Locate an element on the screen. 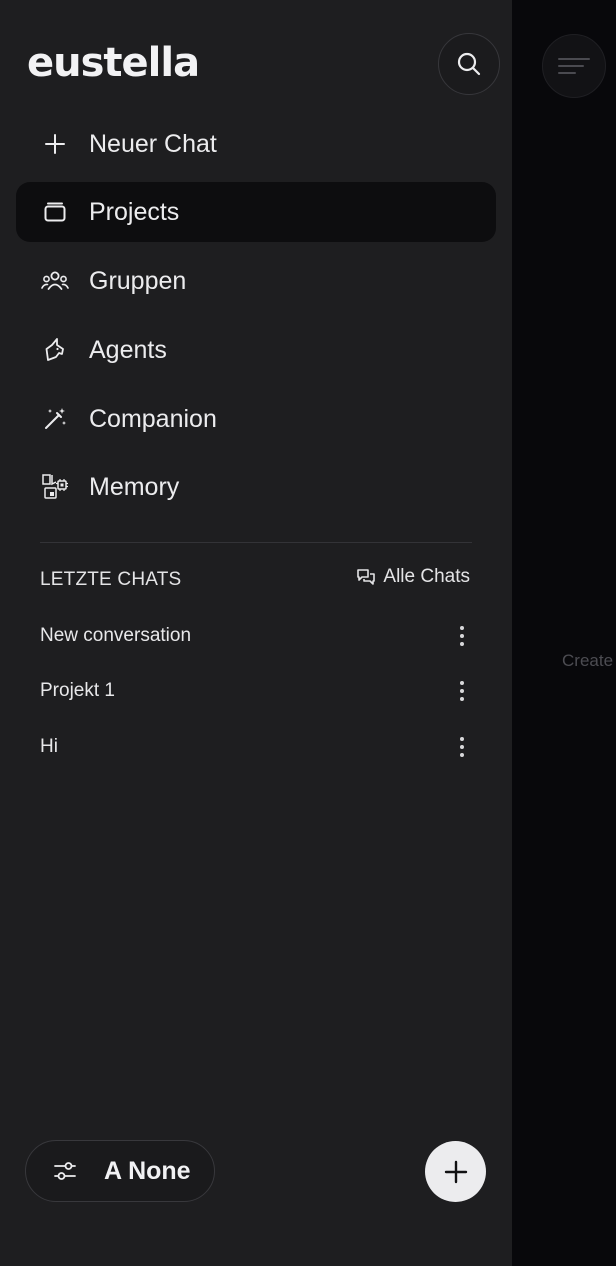 This screenshot has width=616, height=1266. chat-list-item: New conversation is located at coordinates (256, 636).